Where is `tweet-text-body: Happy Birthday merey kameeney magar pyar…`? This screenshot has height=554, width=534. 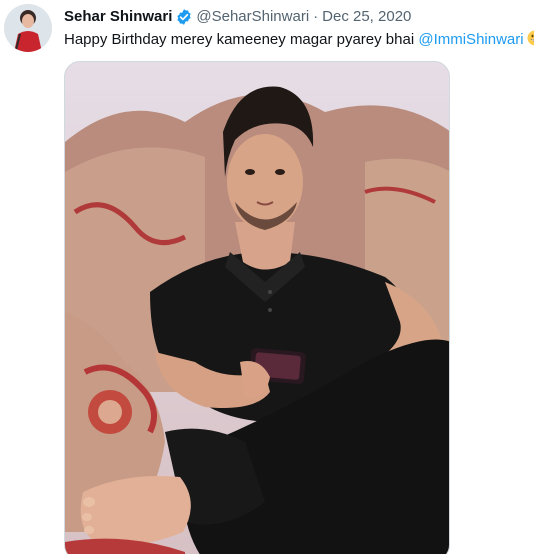
tweet-text-body: Happy Birthday merey kameeney magar pyar… is located at coordinates (241, 39).